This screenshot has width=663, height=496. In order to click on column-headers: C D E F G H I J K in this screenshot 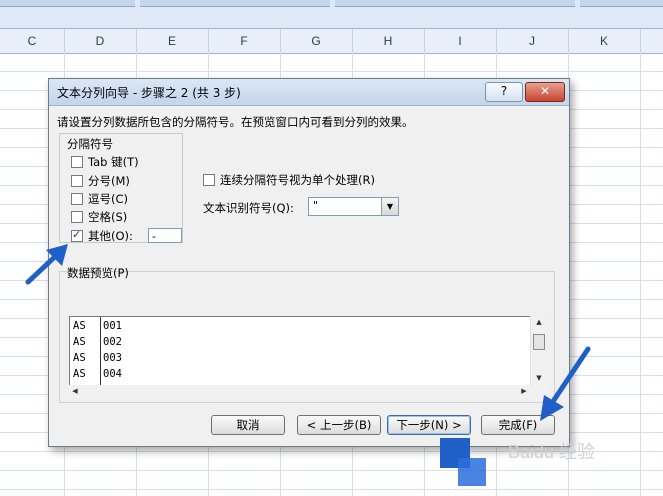, I will do `click(331, 41)`.